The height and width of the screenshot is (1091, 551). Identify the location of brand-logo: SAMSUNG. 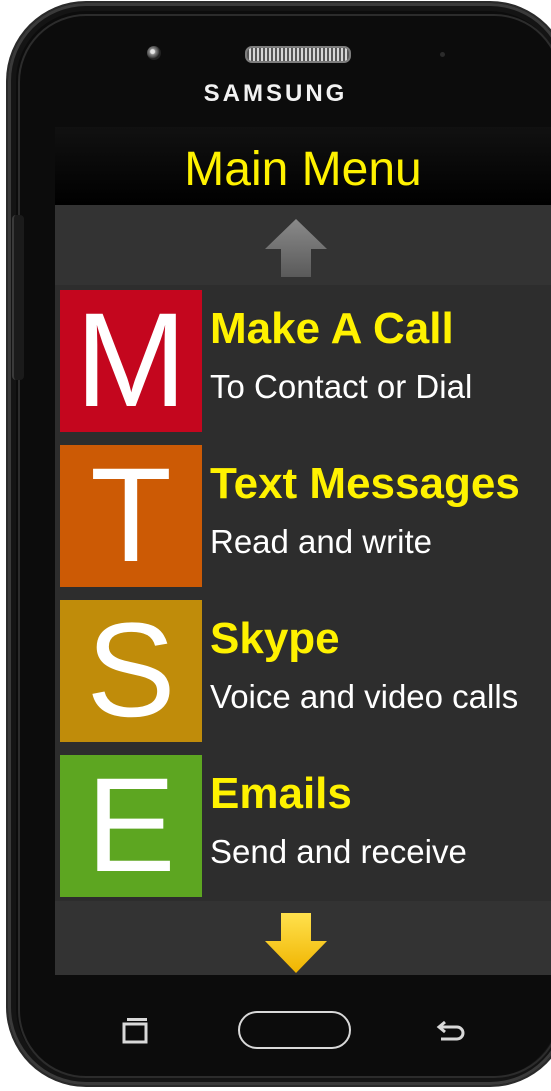
(275, 93).